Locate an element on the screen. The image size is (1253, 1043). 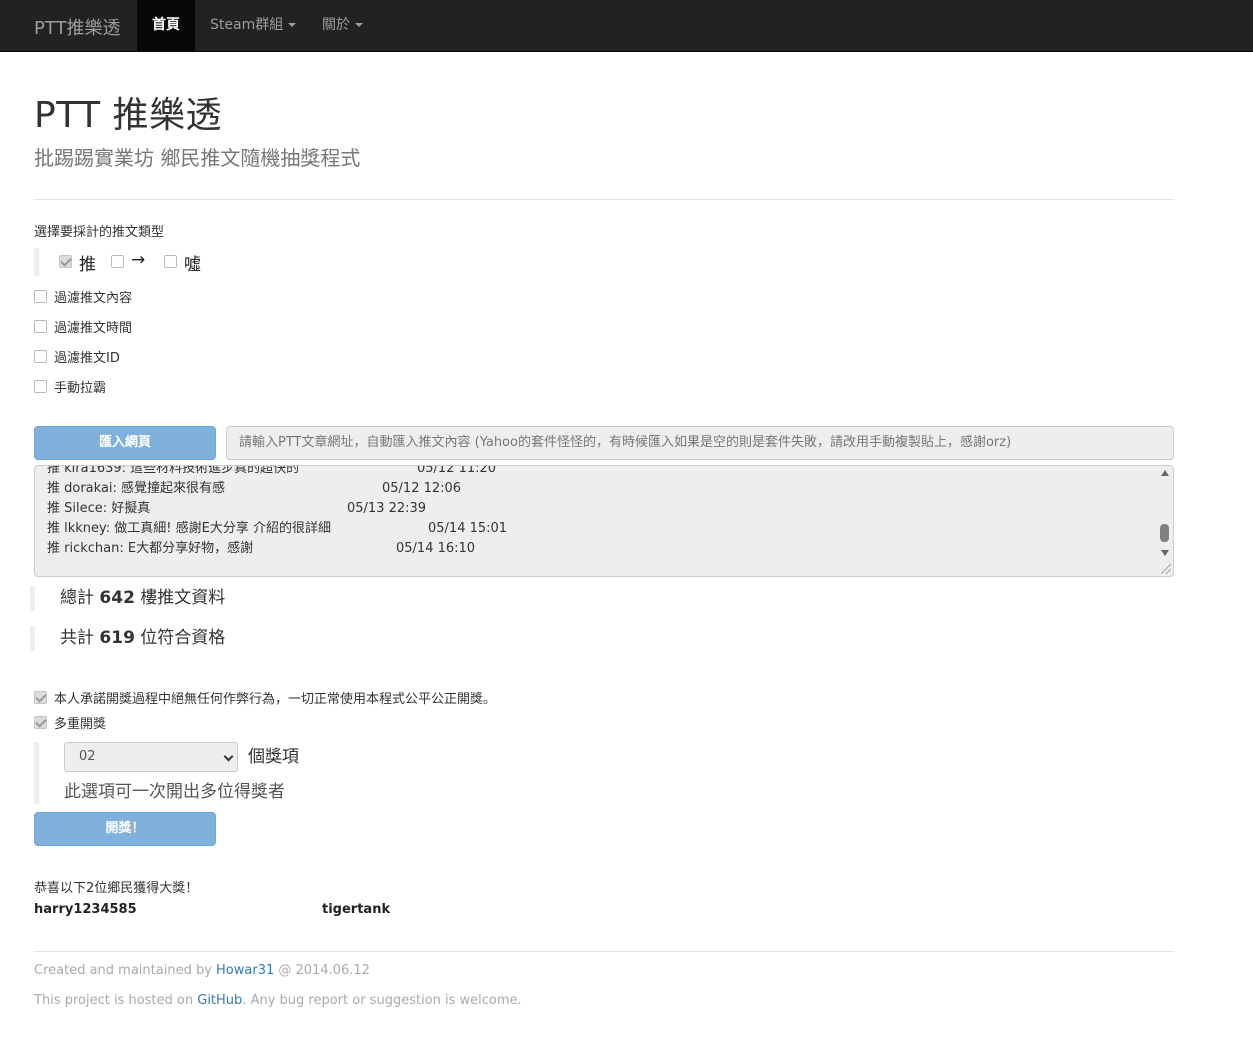
push-type-checkbox-arrow is located at coordinates (117, 261).